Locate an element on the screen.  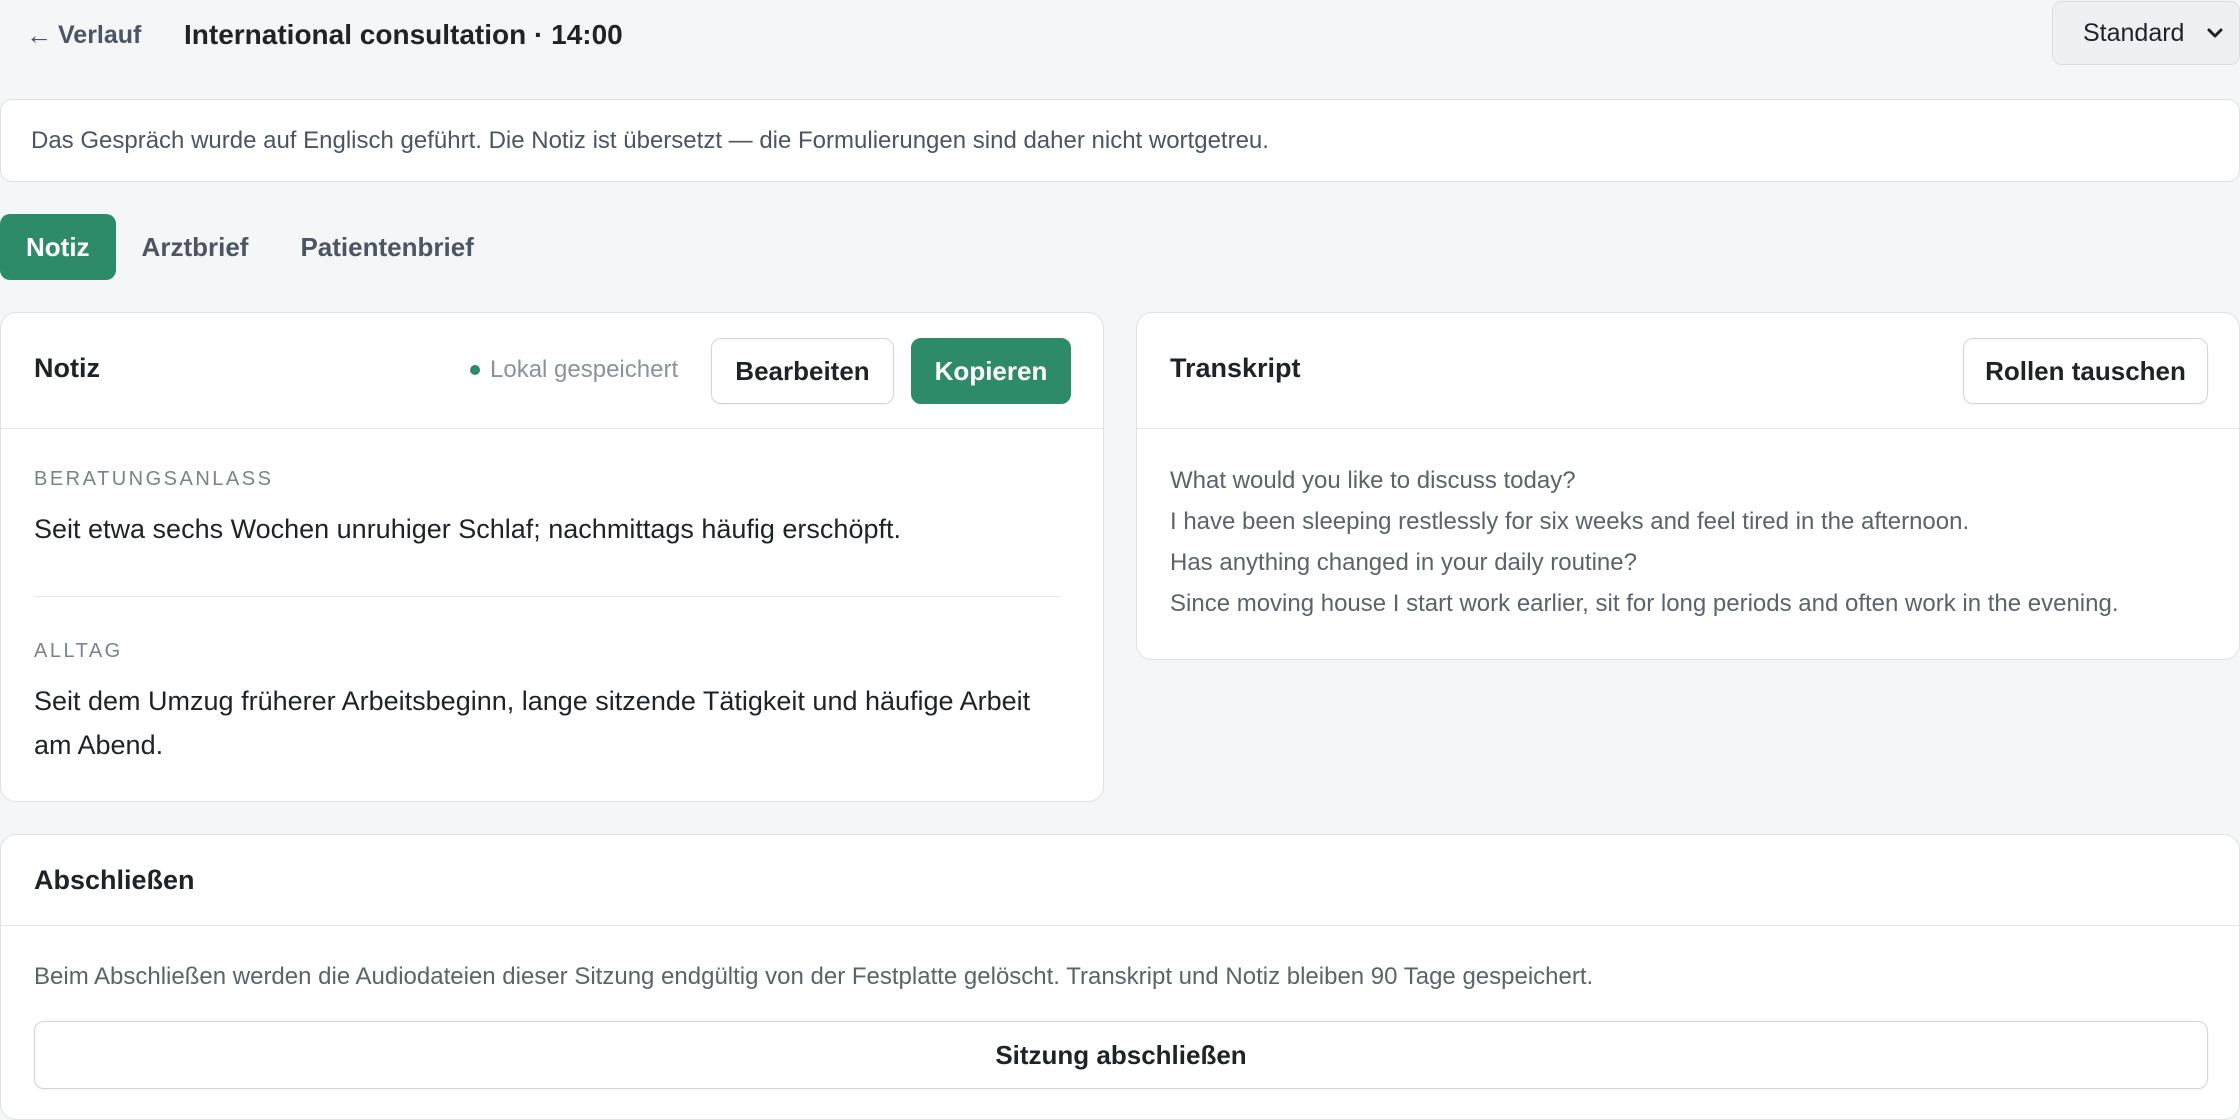
finish-card-header: Abschließen is located at coordinates (1120, 880).